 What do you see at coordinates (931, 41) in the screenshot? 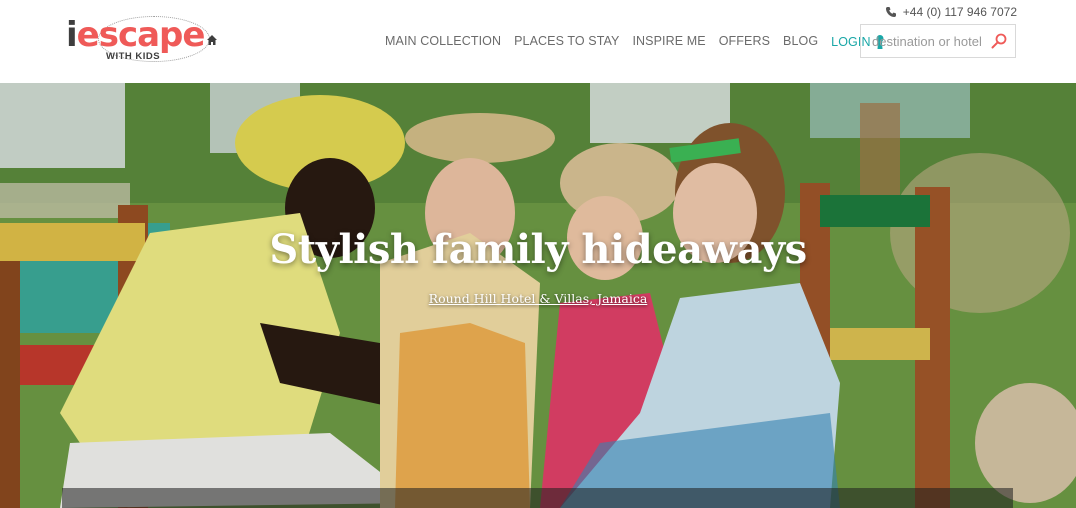
I see `search-input` at bounding box center [931, 41].